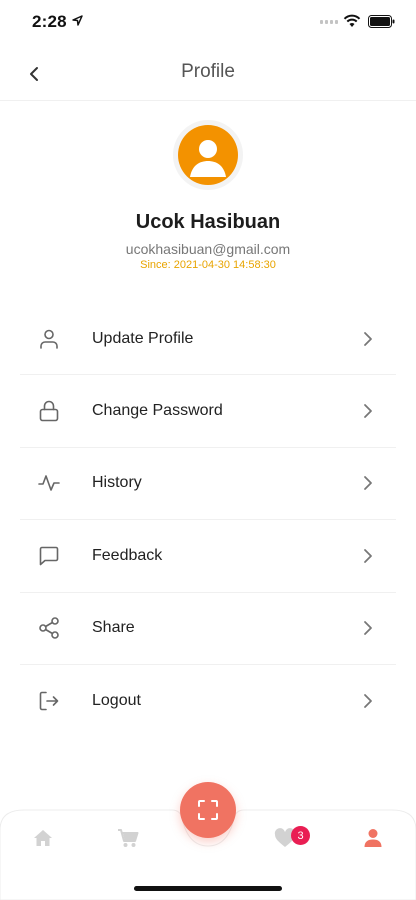 Image resolution: width=416 pixels, height=900 pixels. I want to click on scan-button, so click(208, 810).